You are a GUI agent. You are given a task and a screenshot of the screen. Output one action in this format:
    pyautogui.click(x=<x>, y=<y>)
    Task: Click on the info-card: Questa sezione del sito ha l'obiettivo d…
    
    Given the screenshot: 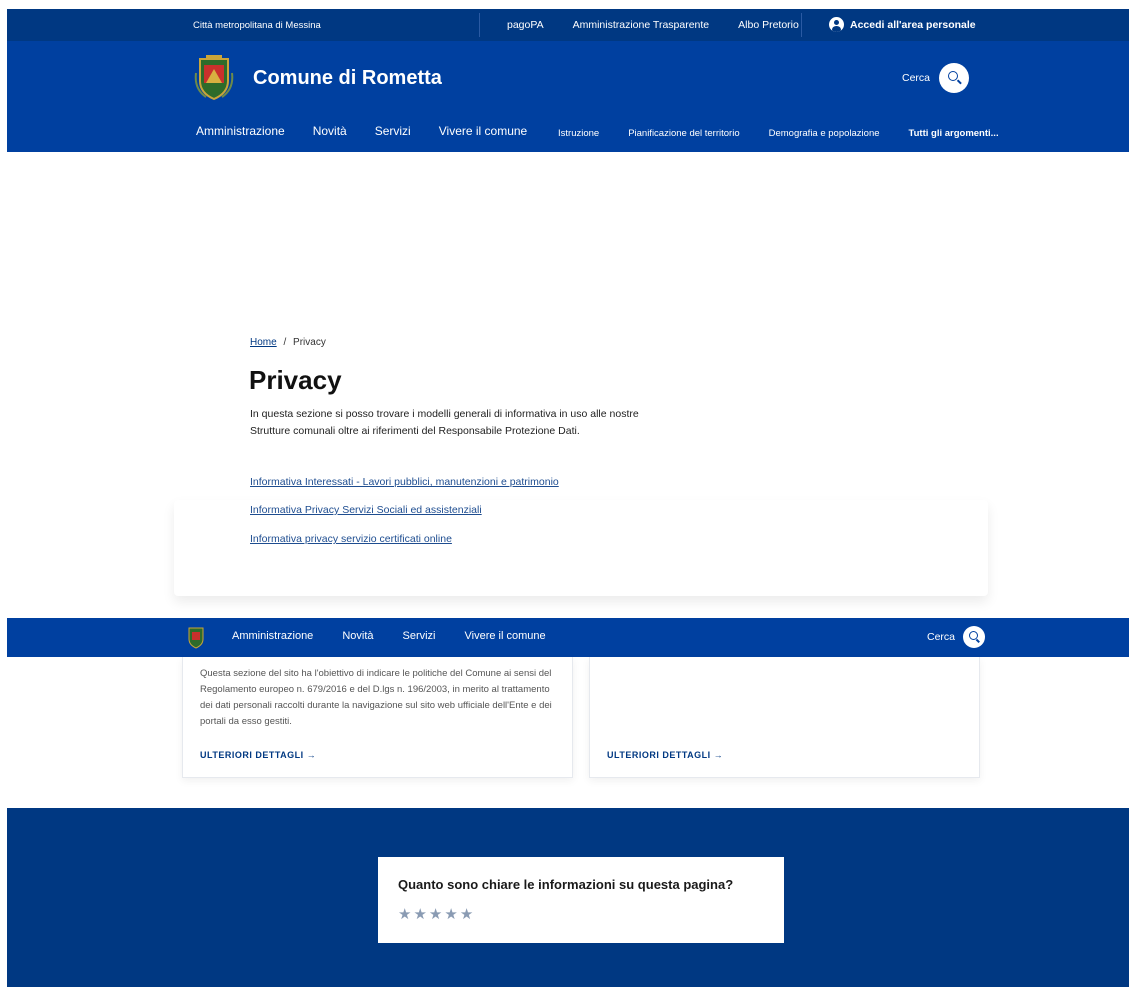 What is the action you would take?
    pyautogui.click(x=377, y=717)
    